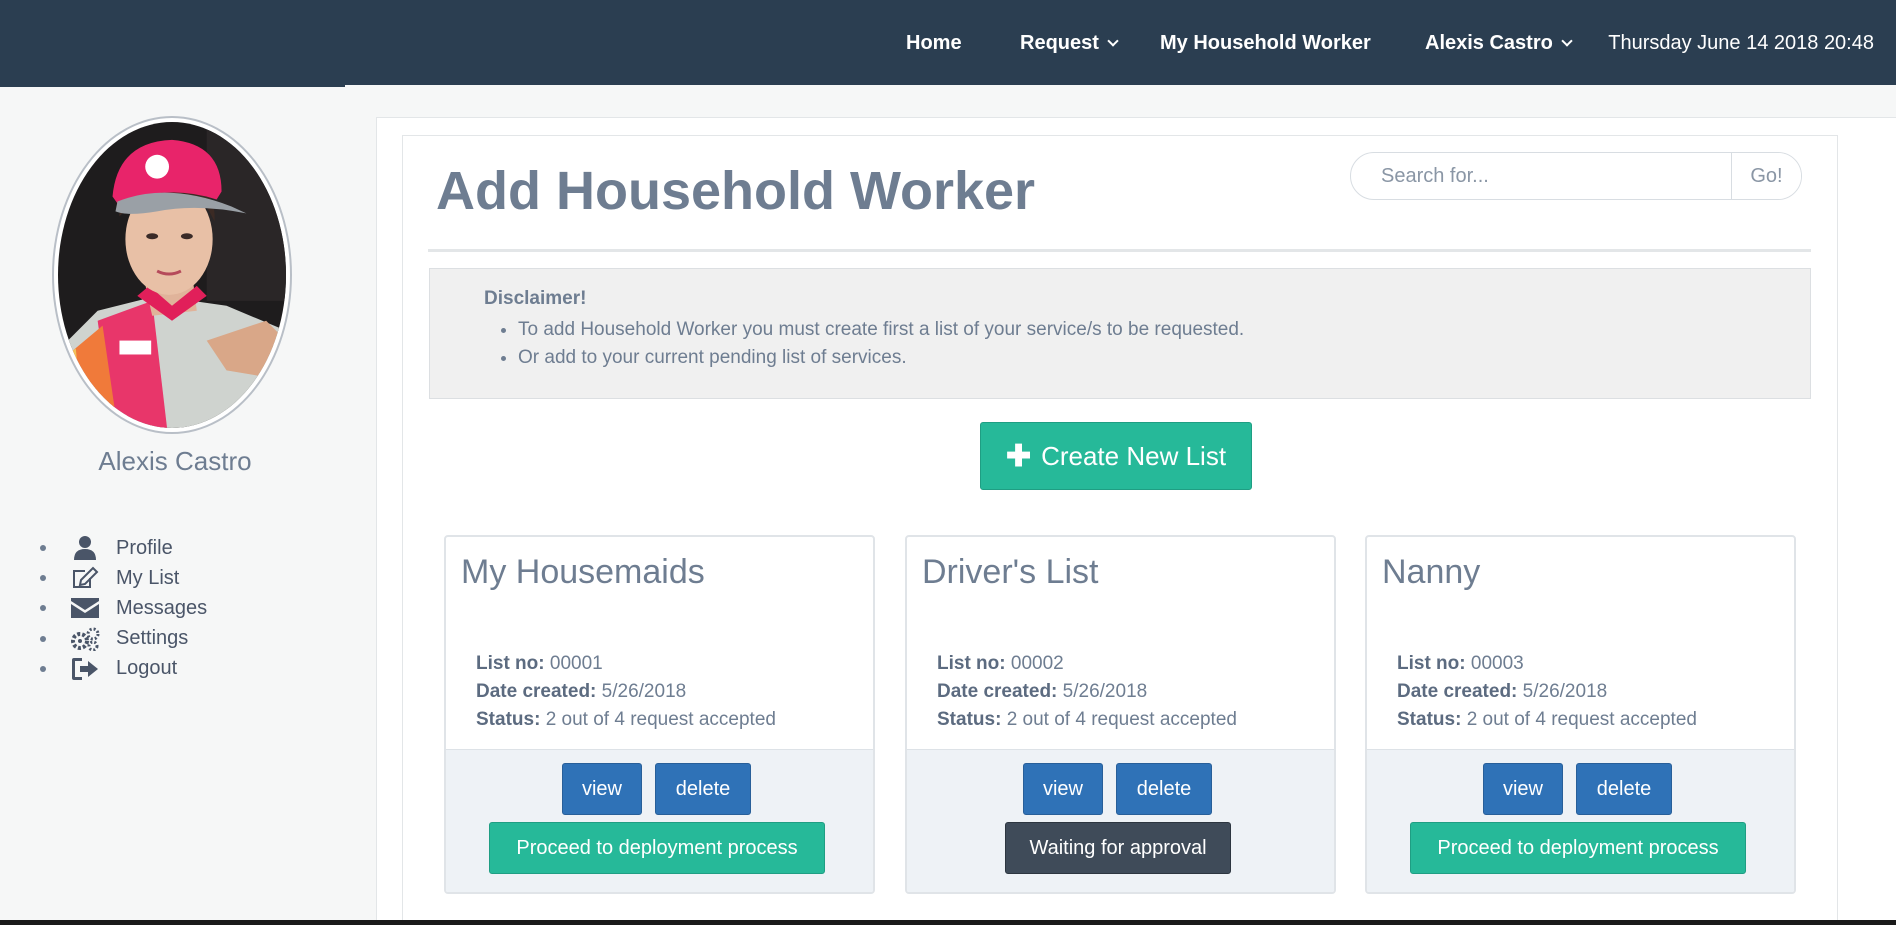 The image size is (1896, 925). Describe the element at coordinates (736, 191) in the screenshot. I see `page-title: Add Household Worker` at that location.